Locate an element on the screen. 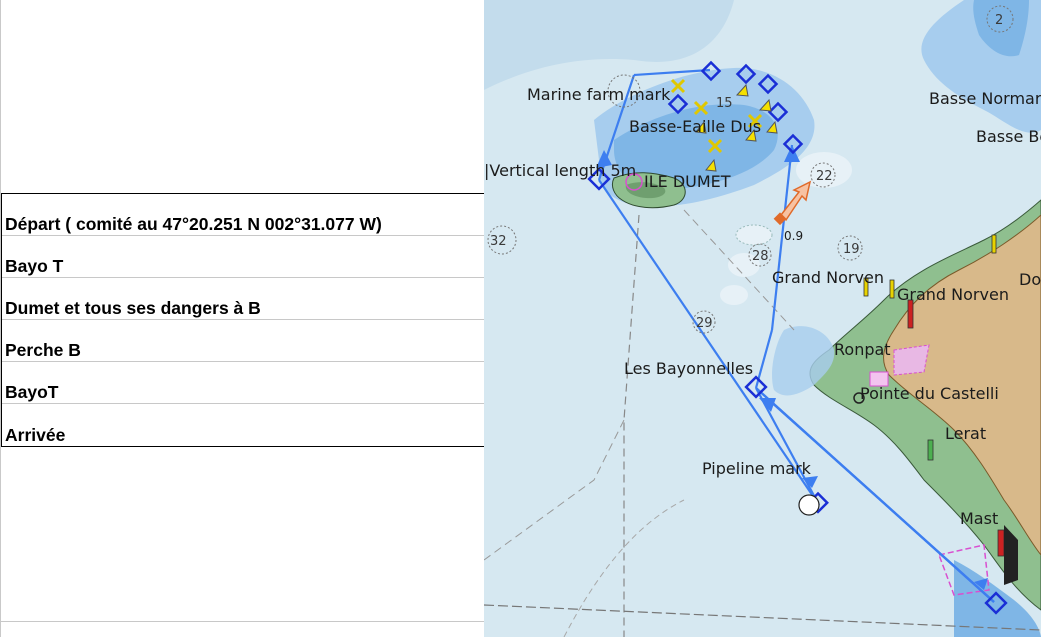 This screenshot has width=1041, height=637. depth-sounding: 28 is located at coordinates (760, 256).